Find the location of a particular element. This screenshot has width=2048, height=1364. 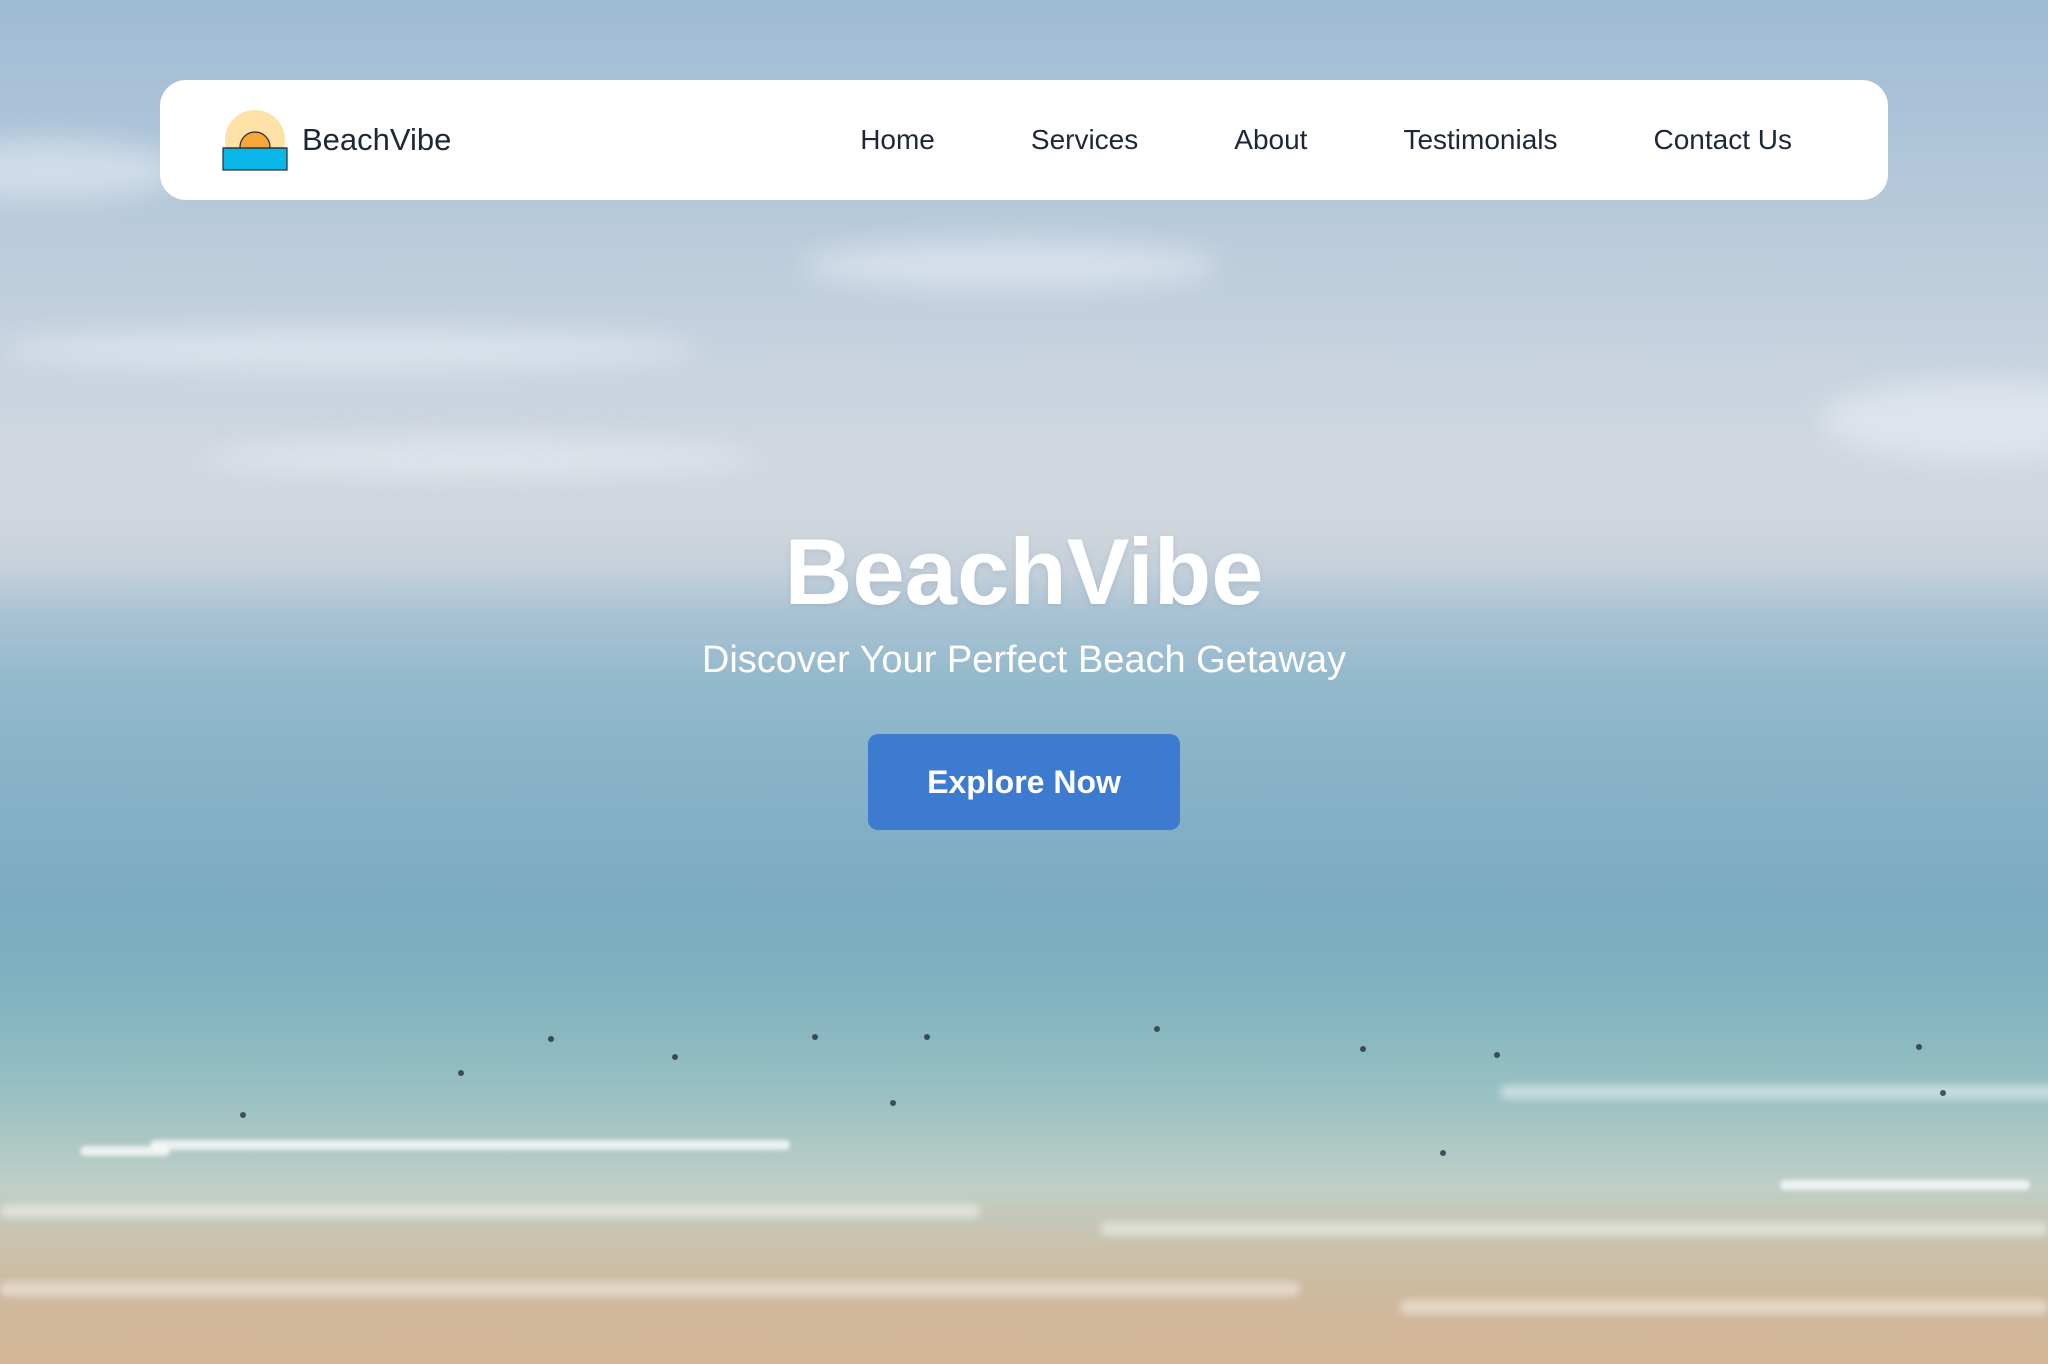

nav-link-about: About is located at coordinates (1270, 140).